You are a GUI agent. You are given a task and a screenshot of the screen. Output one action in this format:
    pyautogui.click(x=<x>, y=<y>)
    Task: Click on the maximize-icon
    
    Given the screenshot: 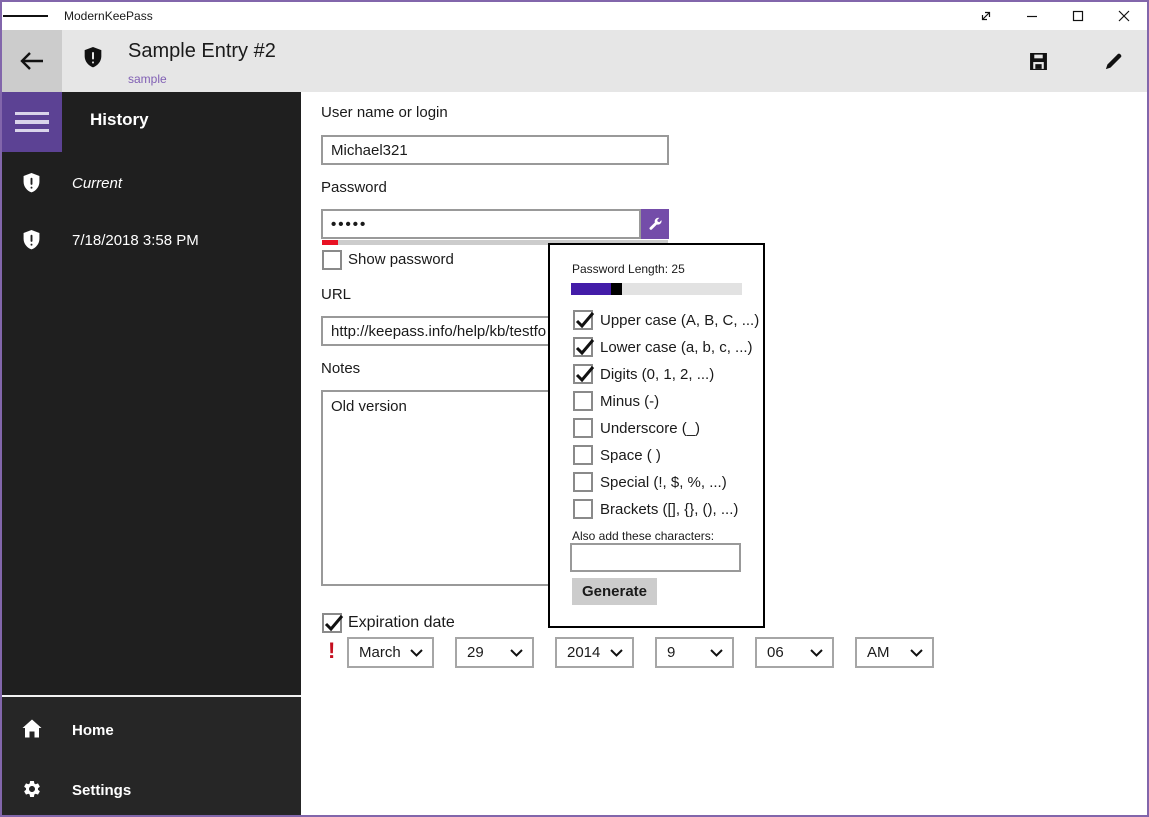 What is the action you would take?
    pyautogui.click(x=1078, y=16)
    